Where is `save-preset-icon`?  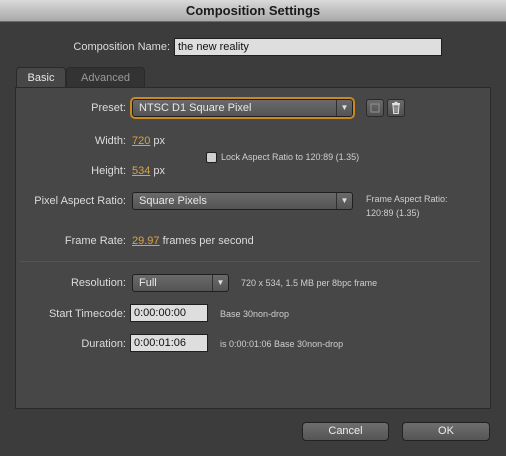 save-preset-icon is located at coordinates (375, 108).